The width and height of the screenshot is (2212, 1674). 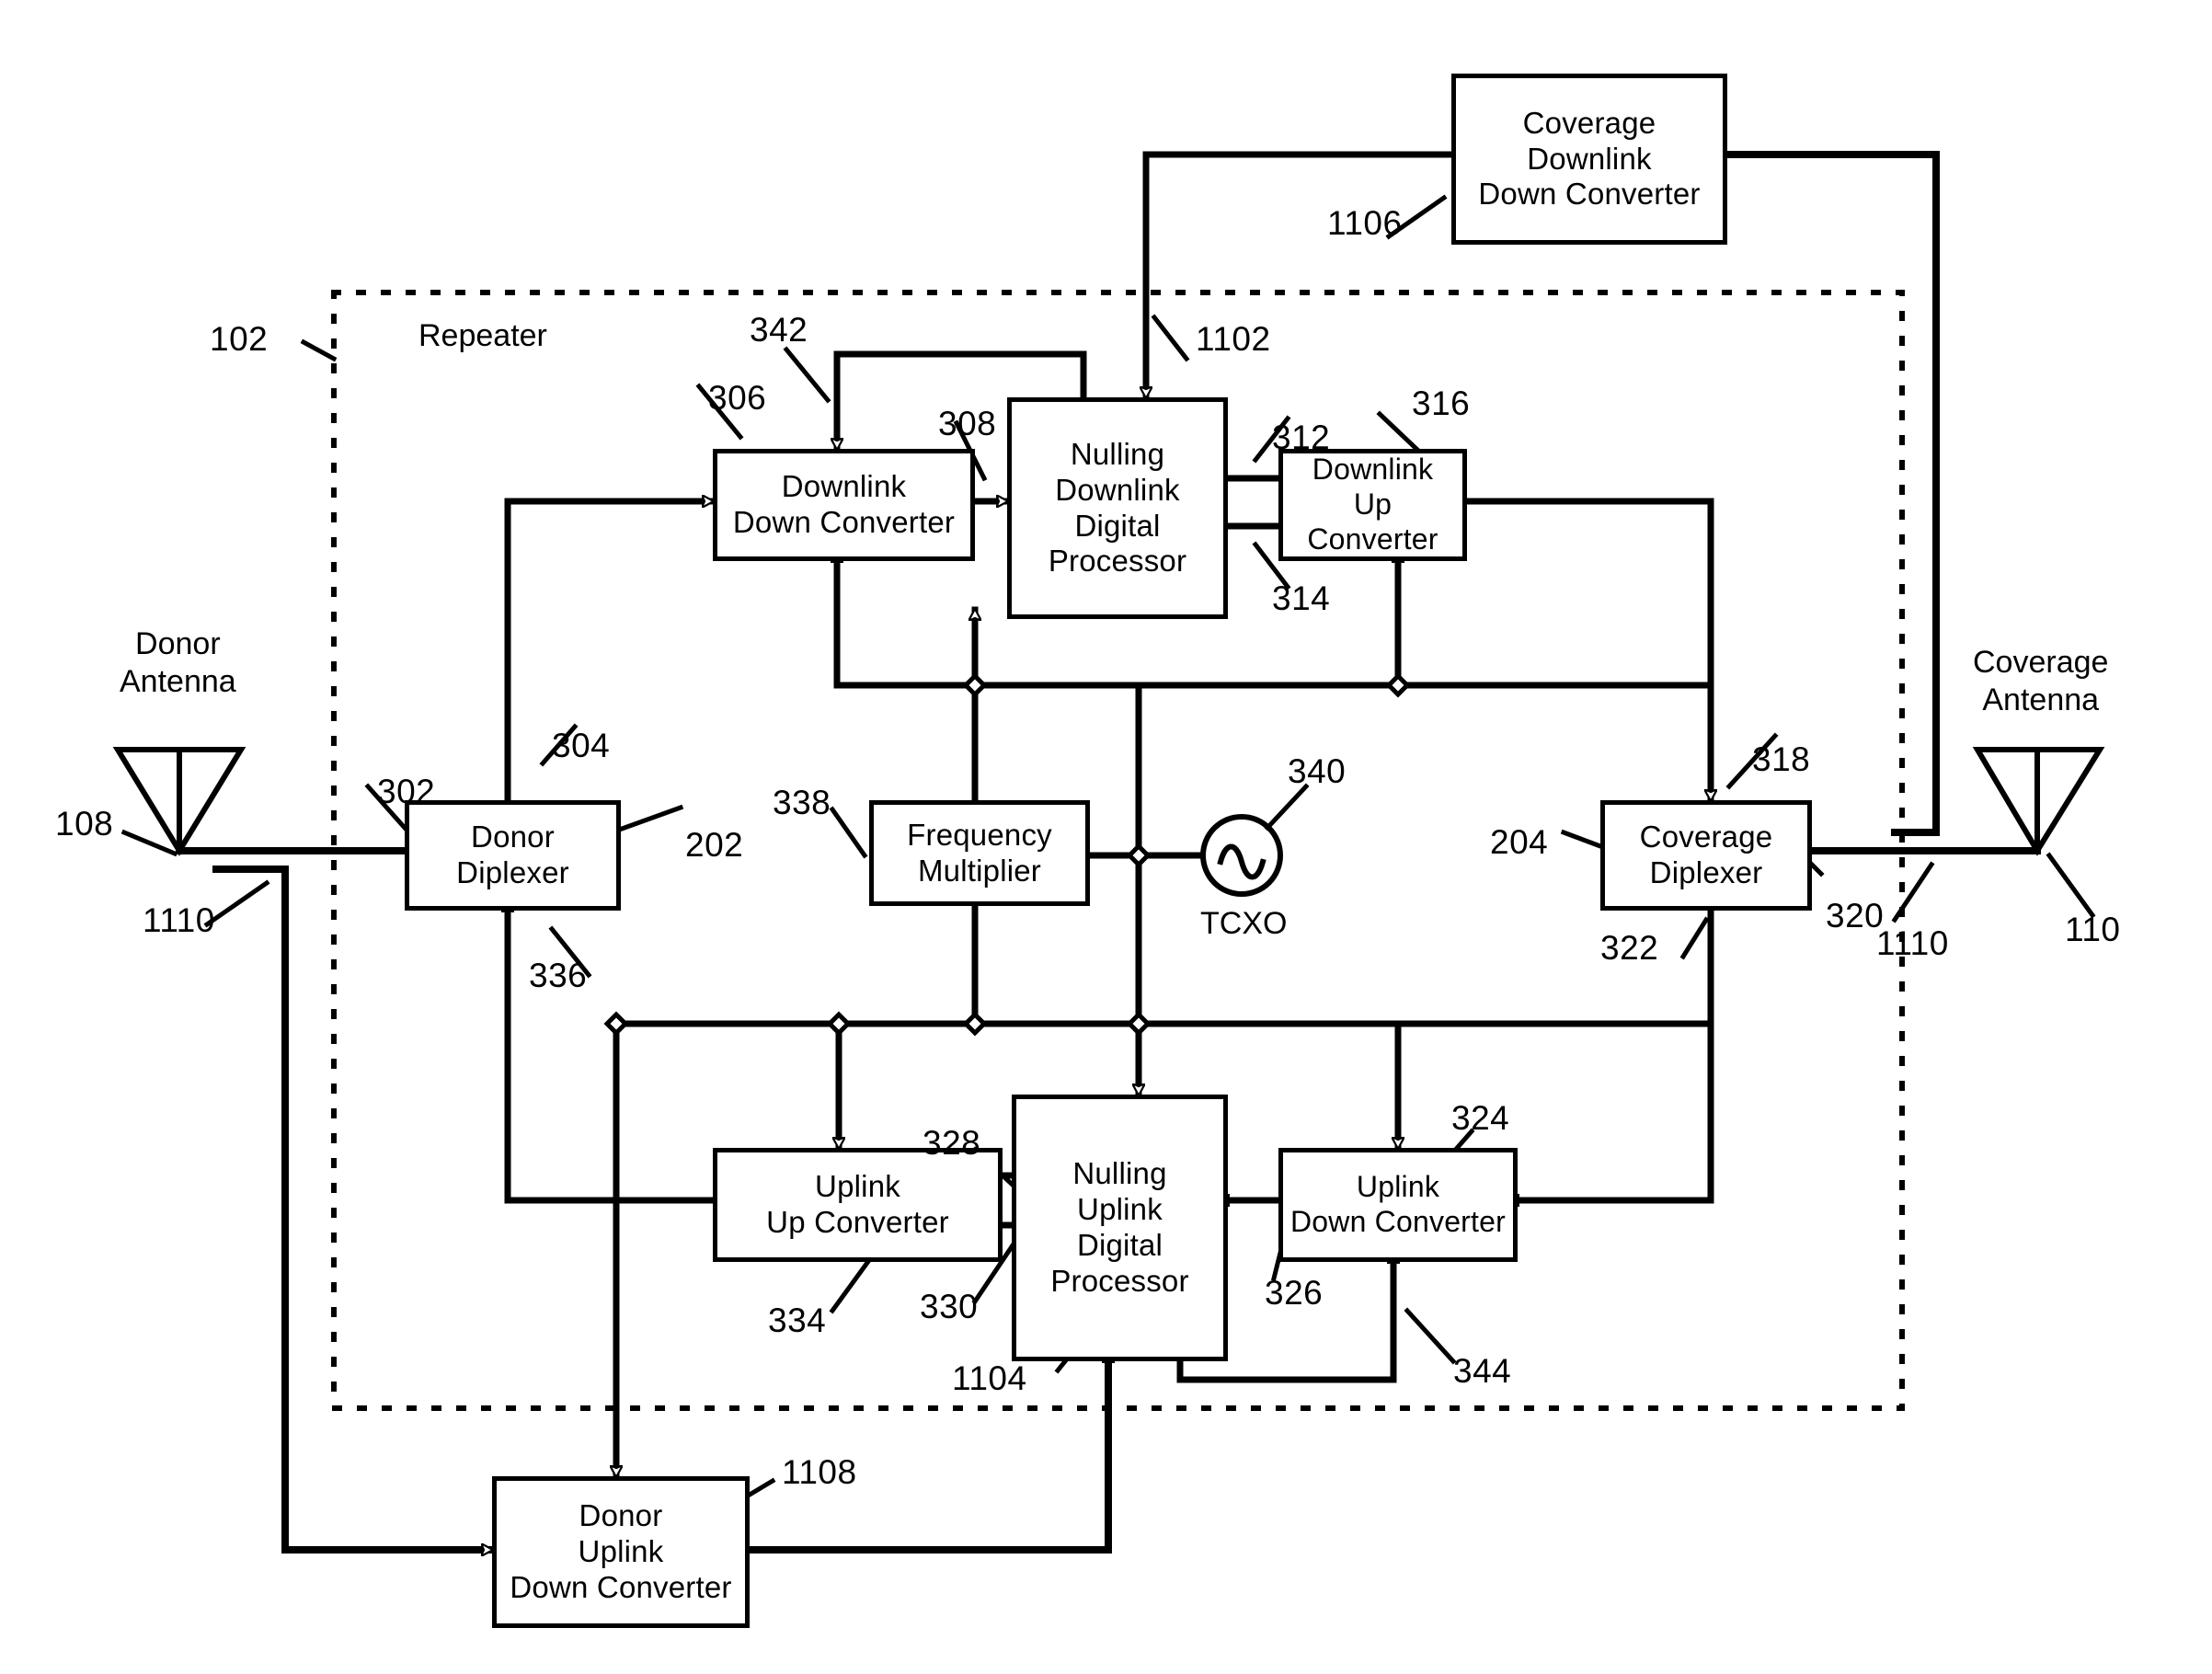 I want to click on block-label: Donor Uplink Down Converter, so click(x=621, y=1551).